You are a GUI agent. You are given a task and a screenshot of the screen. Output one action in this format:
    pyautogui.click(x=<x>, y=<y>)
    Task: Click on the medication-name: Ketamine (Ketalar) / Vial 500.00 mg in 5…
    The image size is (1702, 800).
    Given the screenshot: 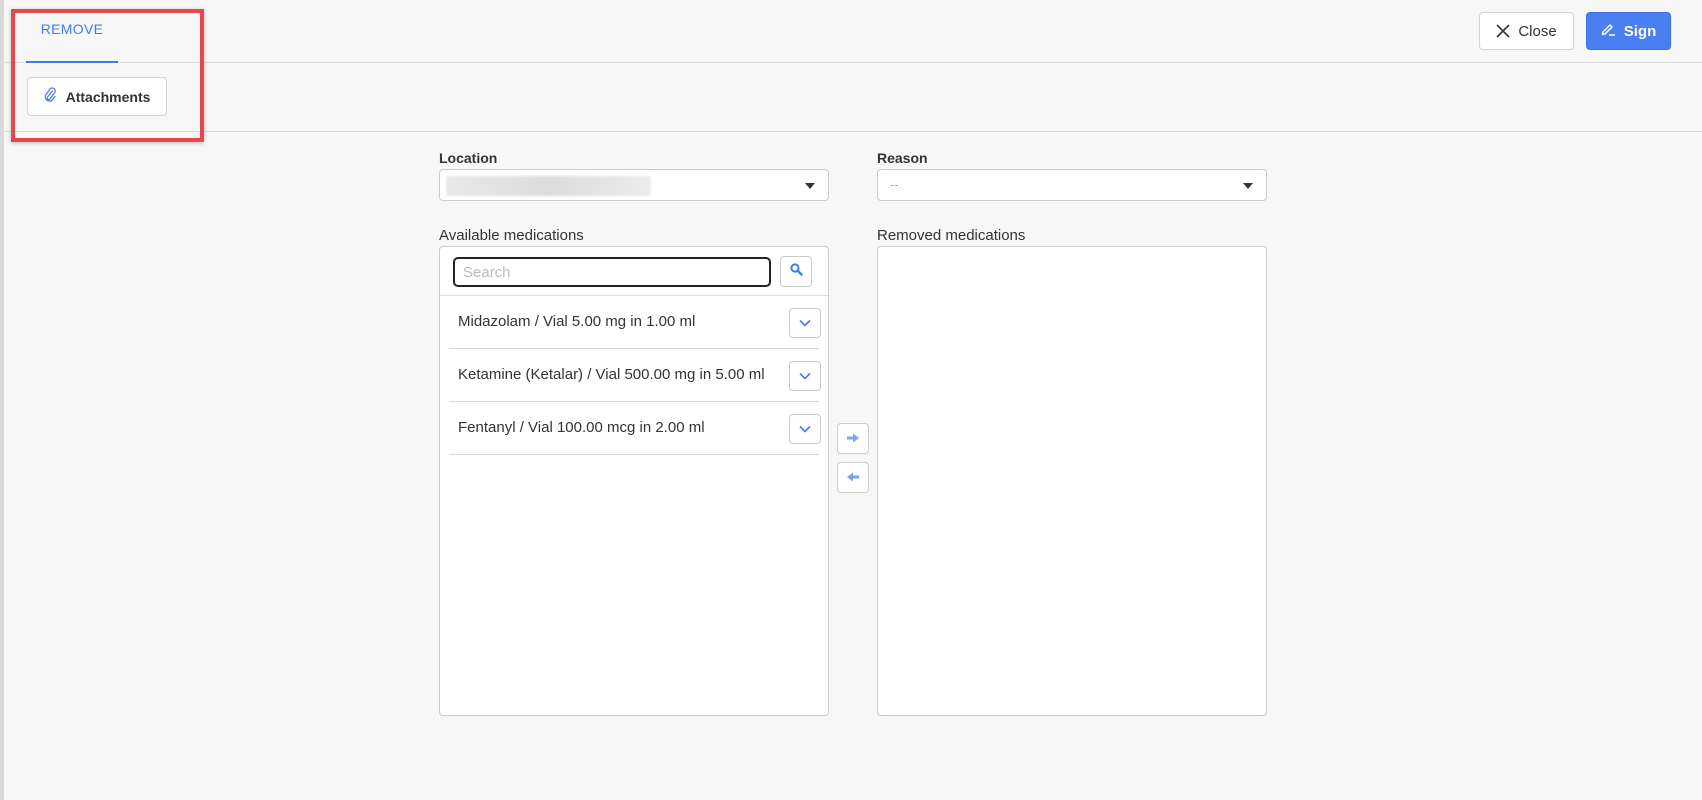 What is the action you would take?
    pyautogui.click(x=611, y=374)
    